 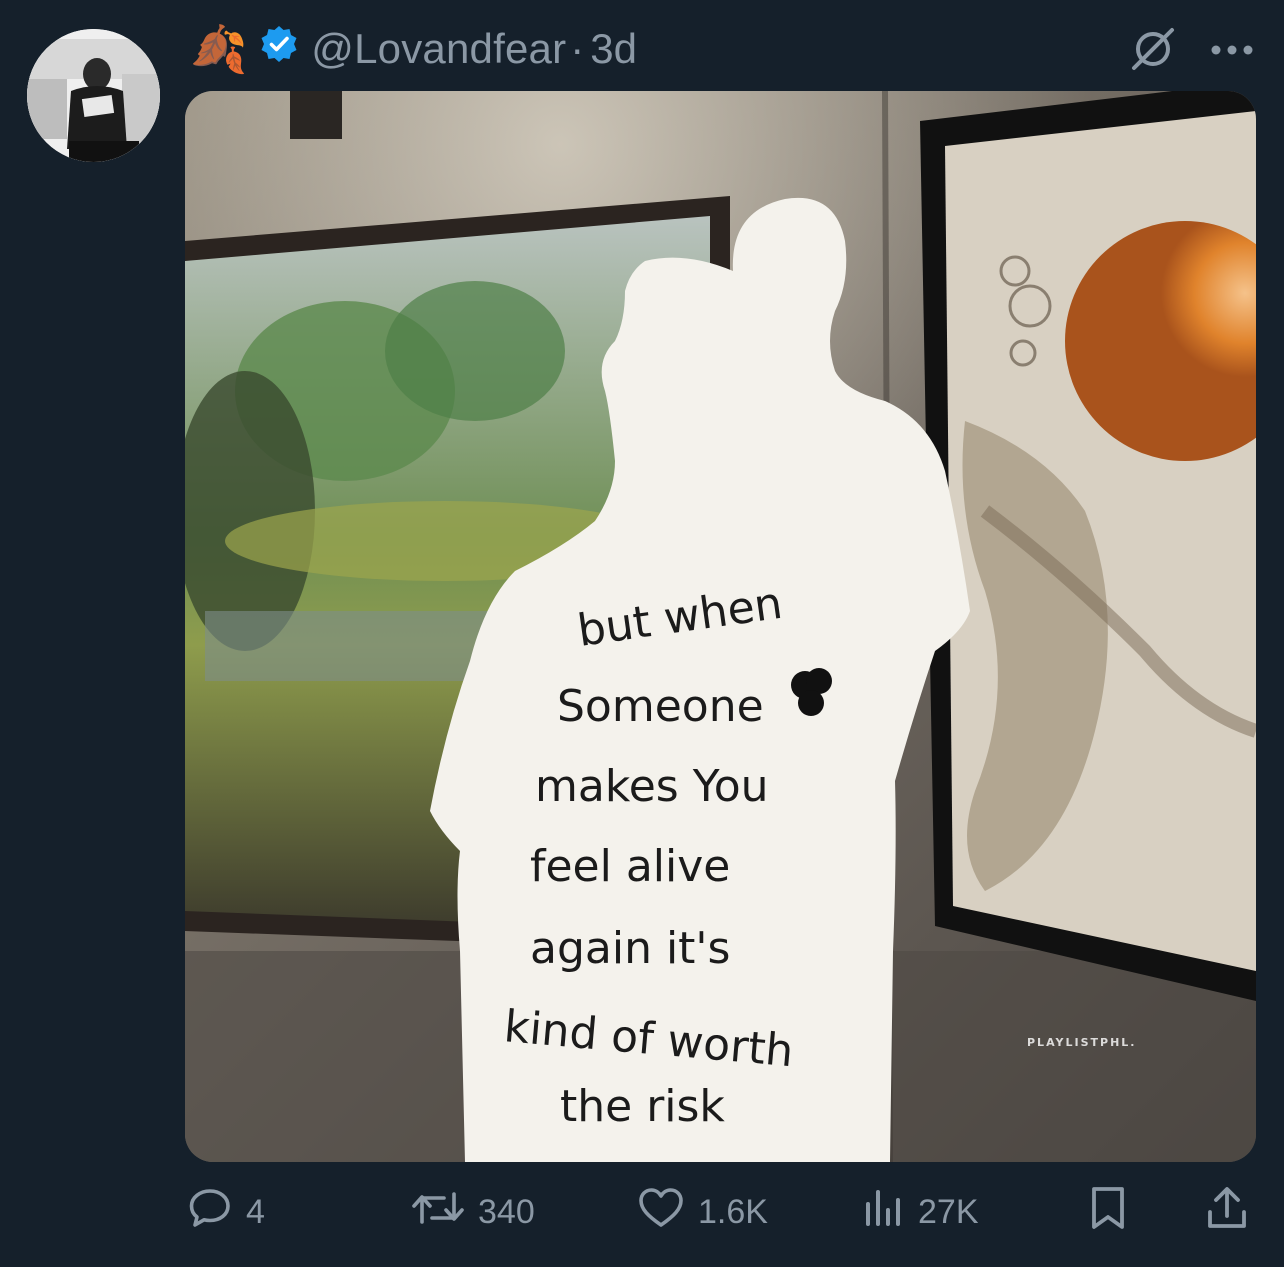 What do you see at coordinates (884, 1212) in the screenshot?
I see `bar-chart-icon` at bounding box center [884, 1212].